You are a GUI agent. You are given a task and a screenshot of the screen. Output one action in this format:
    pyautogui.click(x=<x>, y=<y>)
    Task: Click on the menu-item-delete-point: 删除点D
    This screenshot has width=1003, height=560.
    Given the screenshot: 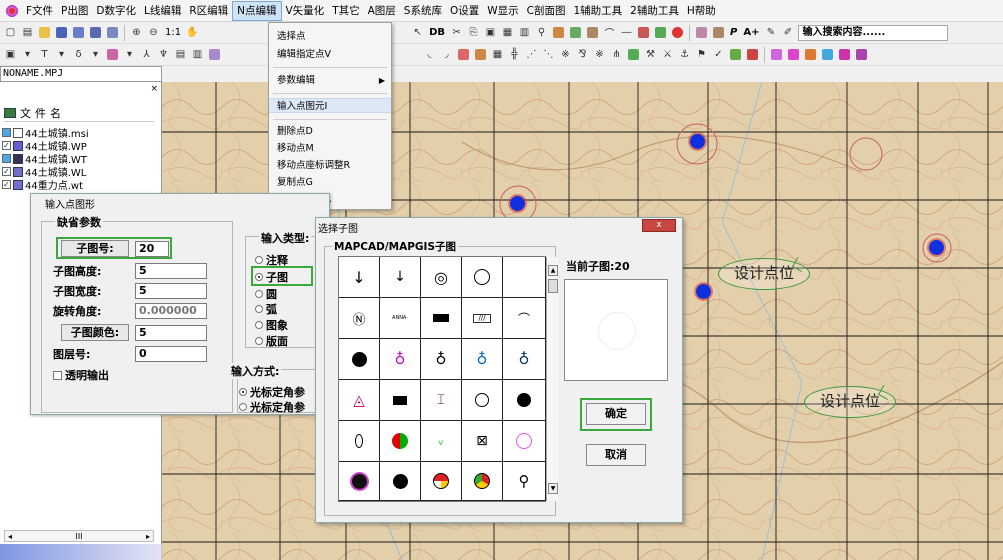 What is the action you would take?
    pyautogui.click(x=330, y=131)
    